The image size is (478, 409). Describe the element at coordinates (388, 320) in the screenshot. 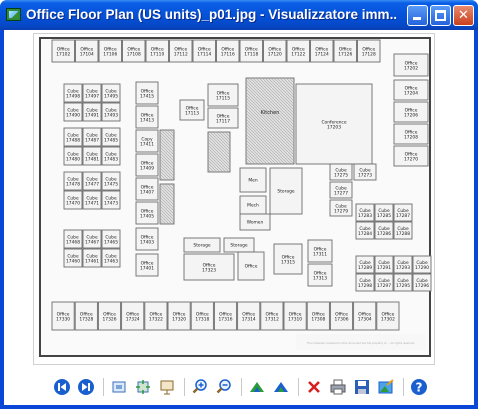

I see `office-17302-number: 17302` at that location.